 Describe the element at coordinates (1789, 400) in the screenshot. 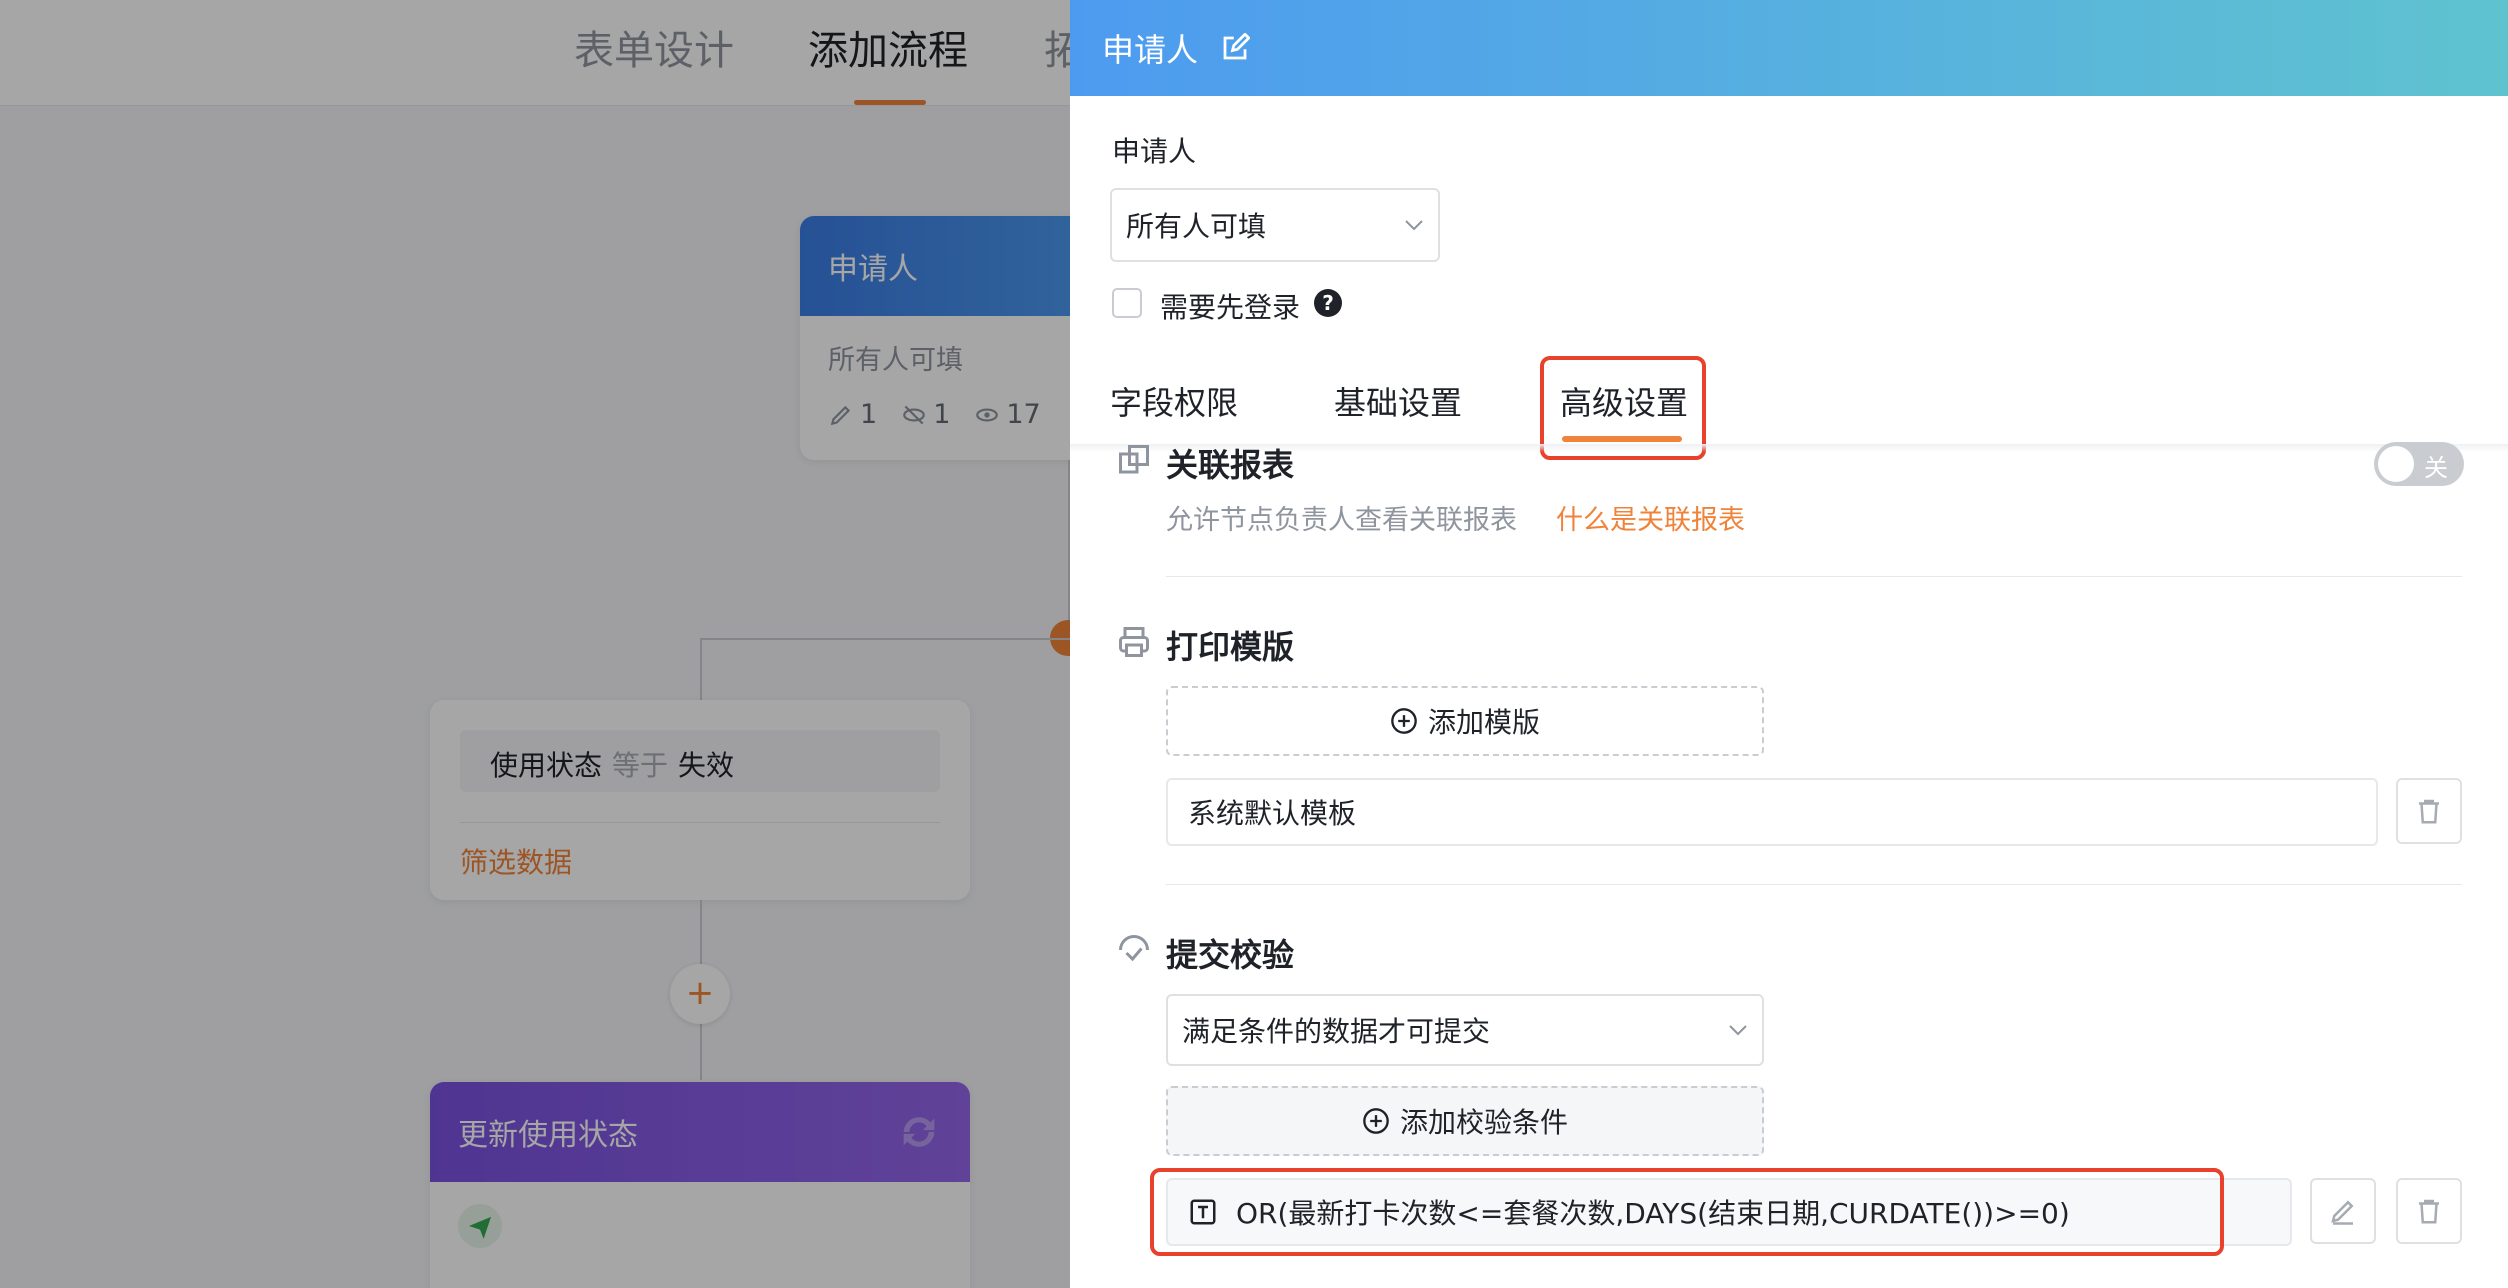

I see `drawer-tabs: 字段权限 基础设置 高级设置` at that location.